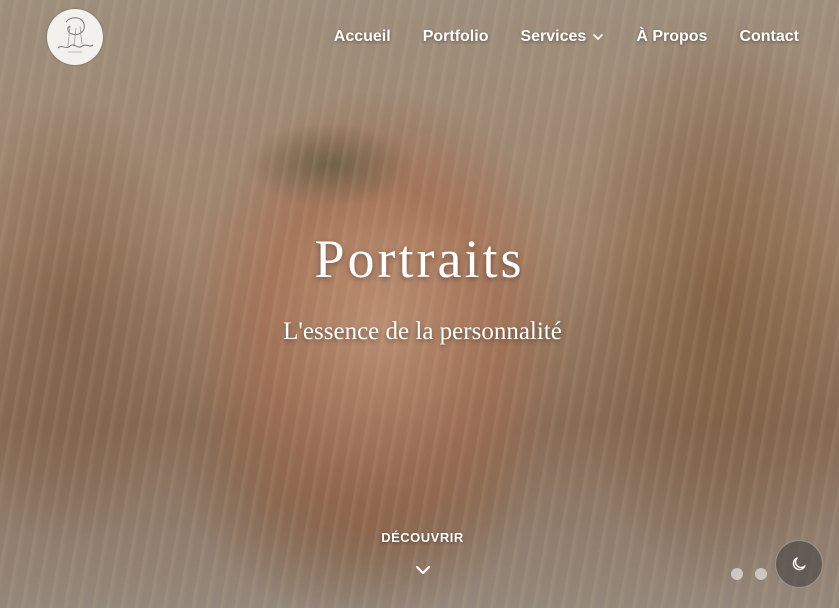 This screenshot has width=839, height=608. What do you see at coordinates (419, 537) in the screenshot?
I see `discover-link: DÉCOUVRIR` at bounding box center [419, 537].